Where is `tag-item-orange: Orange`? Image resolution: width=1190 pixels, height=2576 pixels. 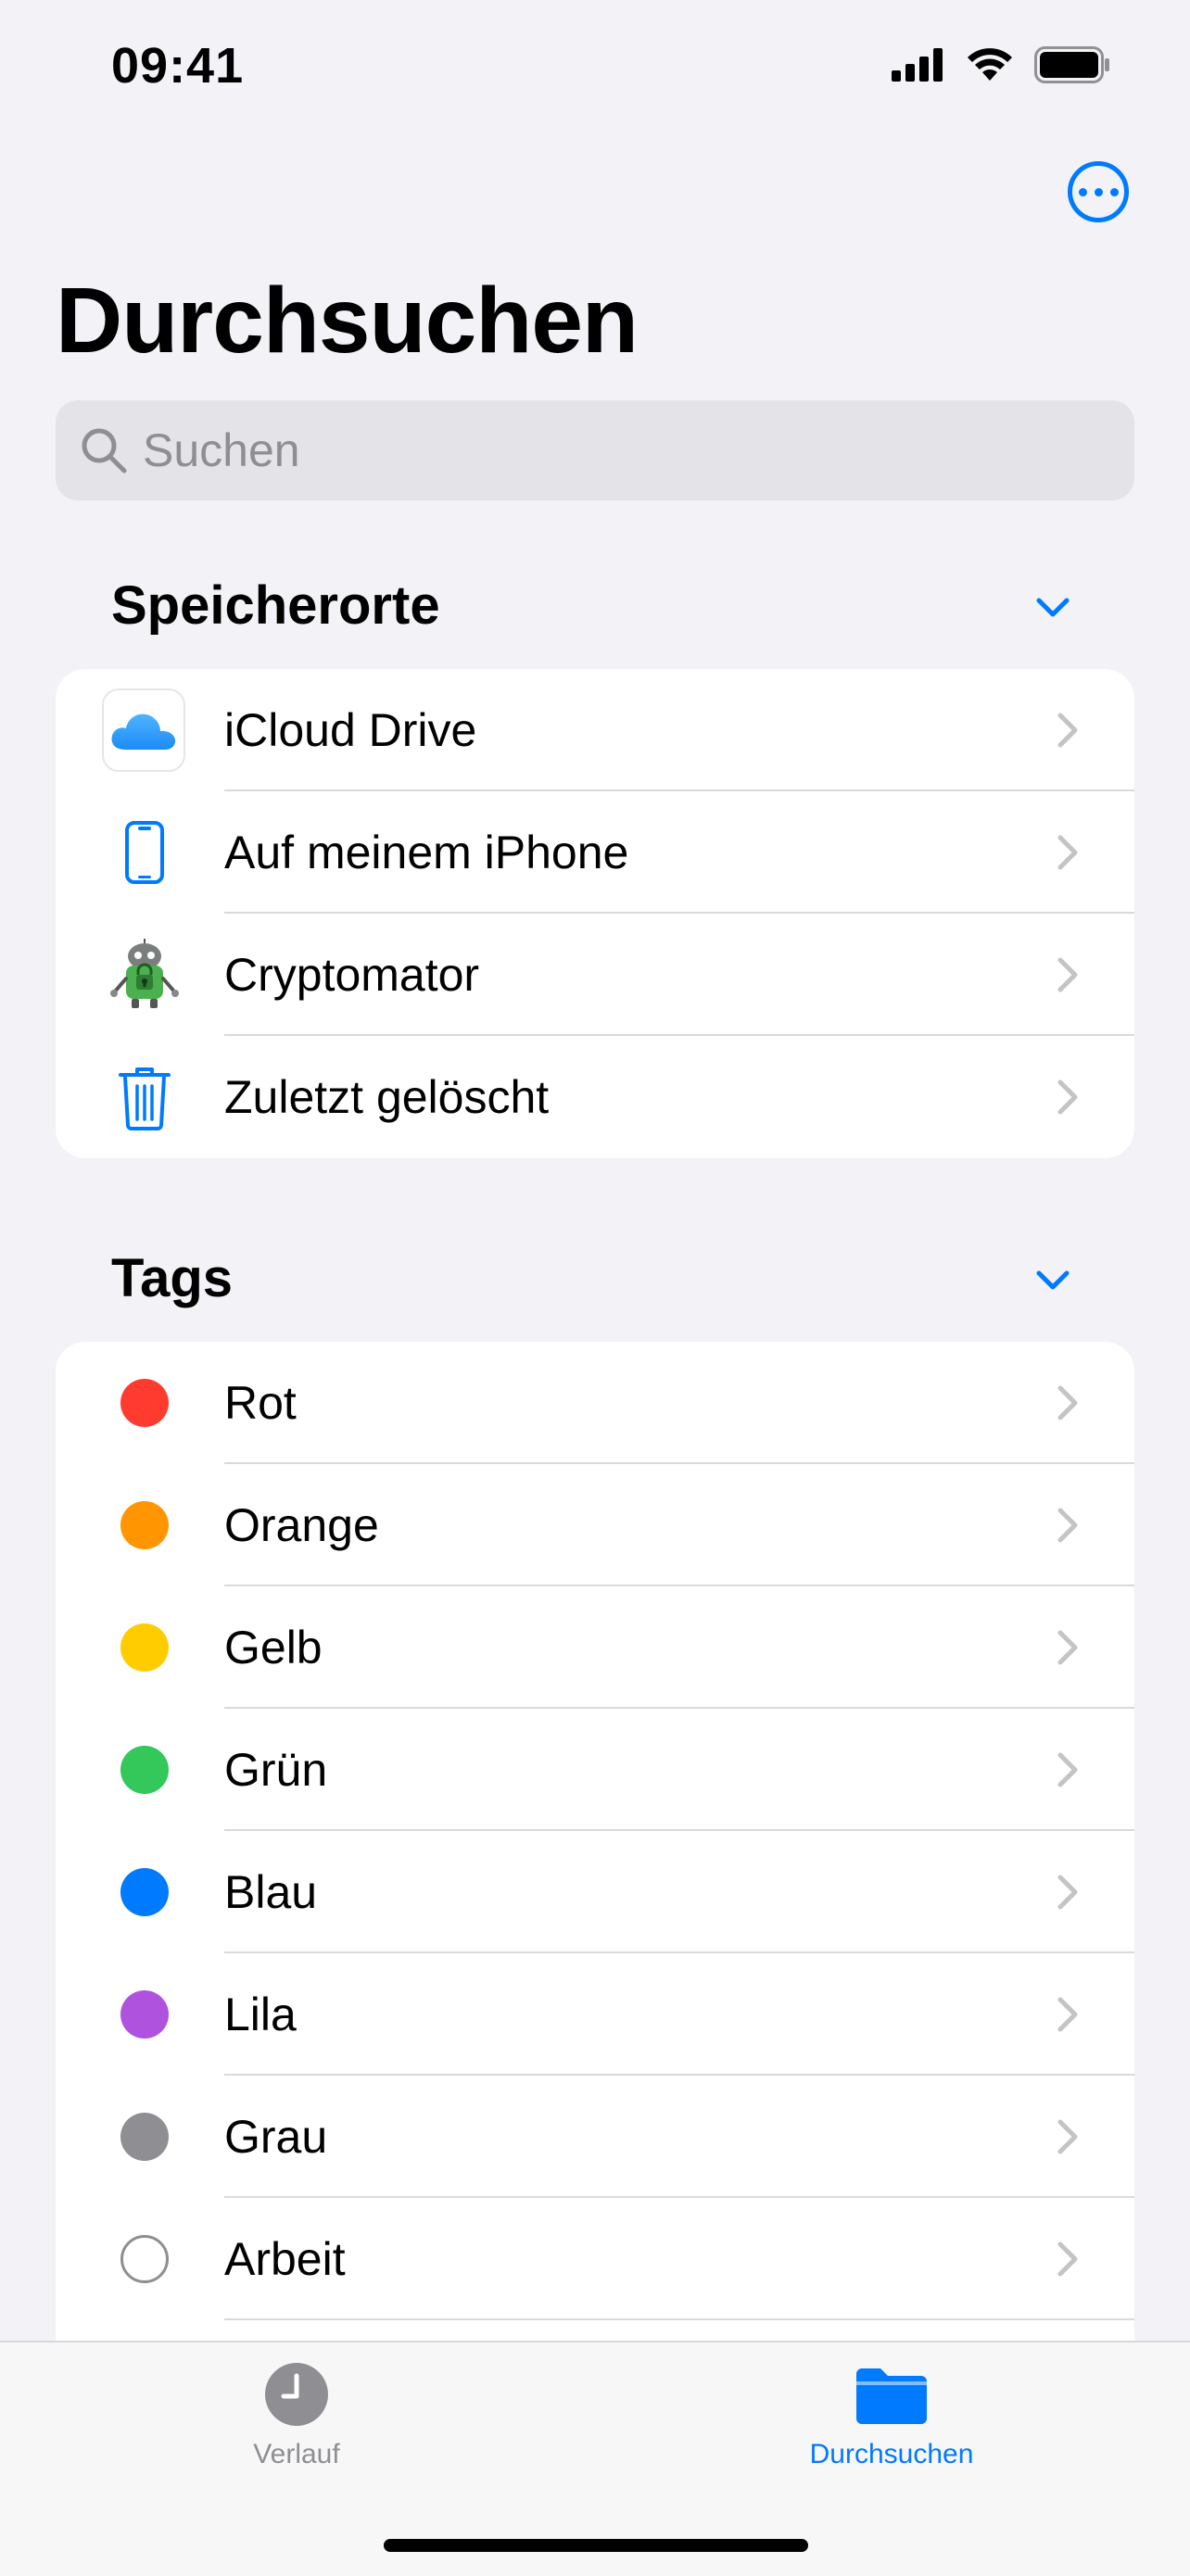 tag-item-orange: Orange is located at coordinates (595, 1525).